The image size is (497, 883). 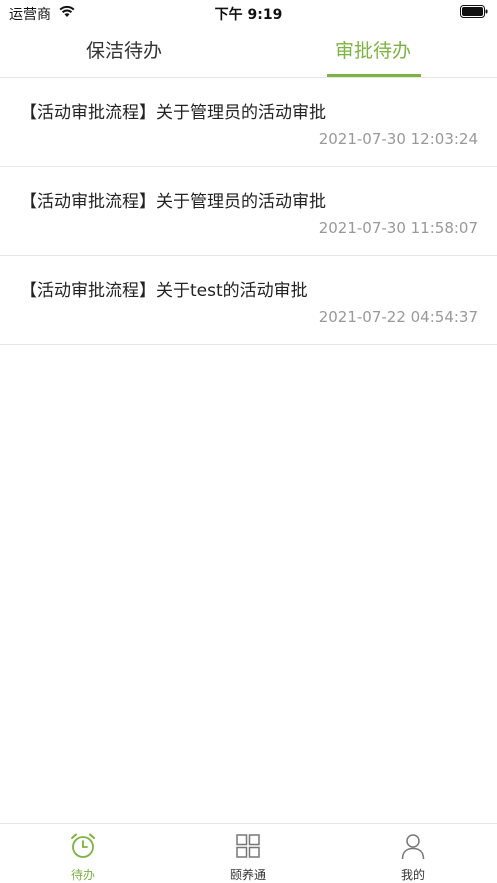 I want to click on active-tab-indicator, so click(x=374, y=75).